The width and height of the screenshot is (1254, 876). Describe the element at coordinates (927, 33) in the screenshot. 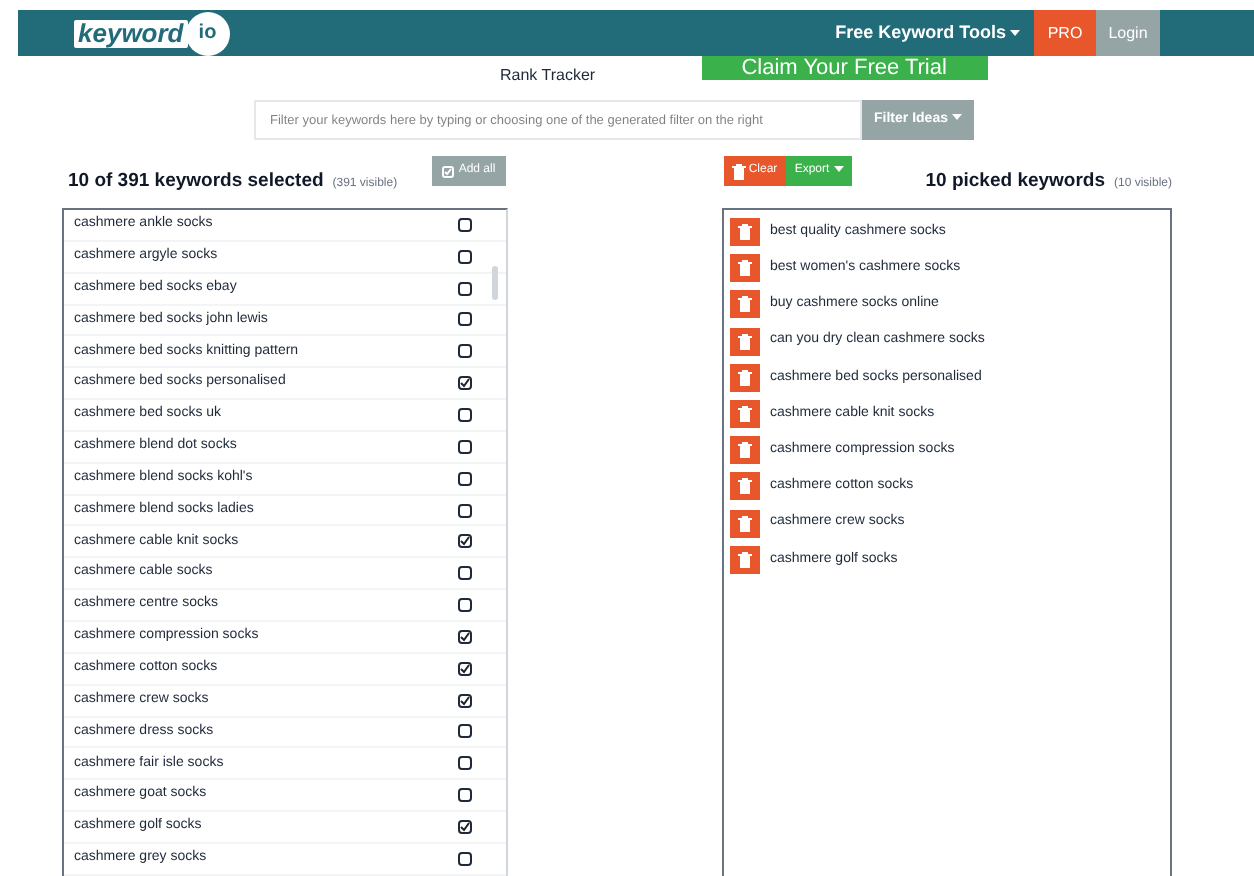

I see `tools-menu: Free Keyword Tools` at that location.